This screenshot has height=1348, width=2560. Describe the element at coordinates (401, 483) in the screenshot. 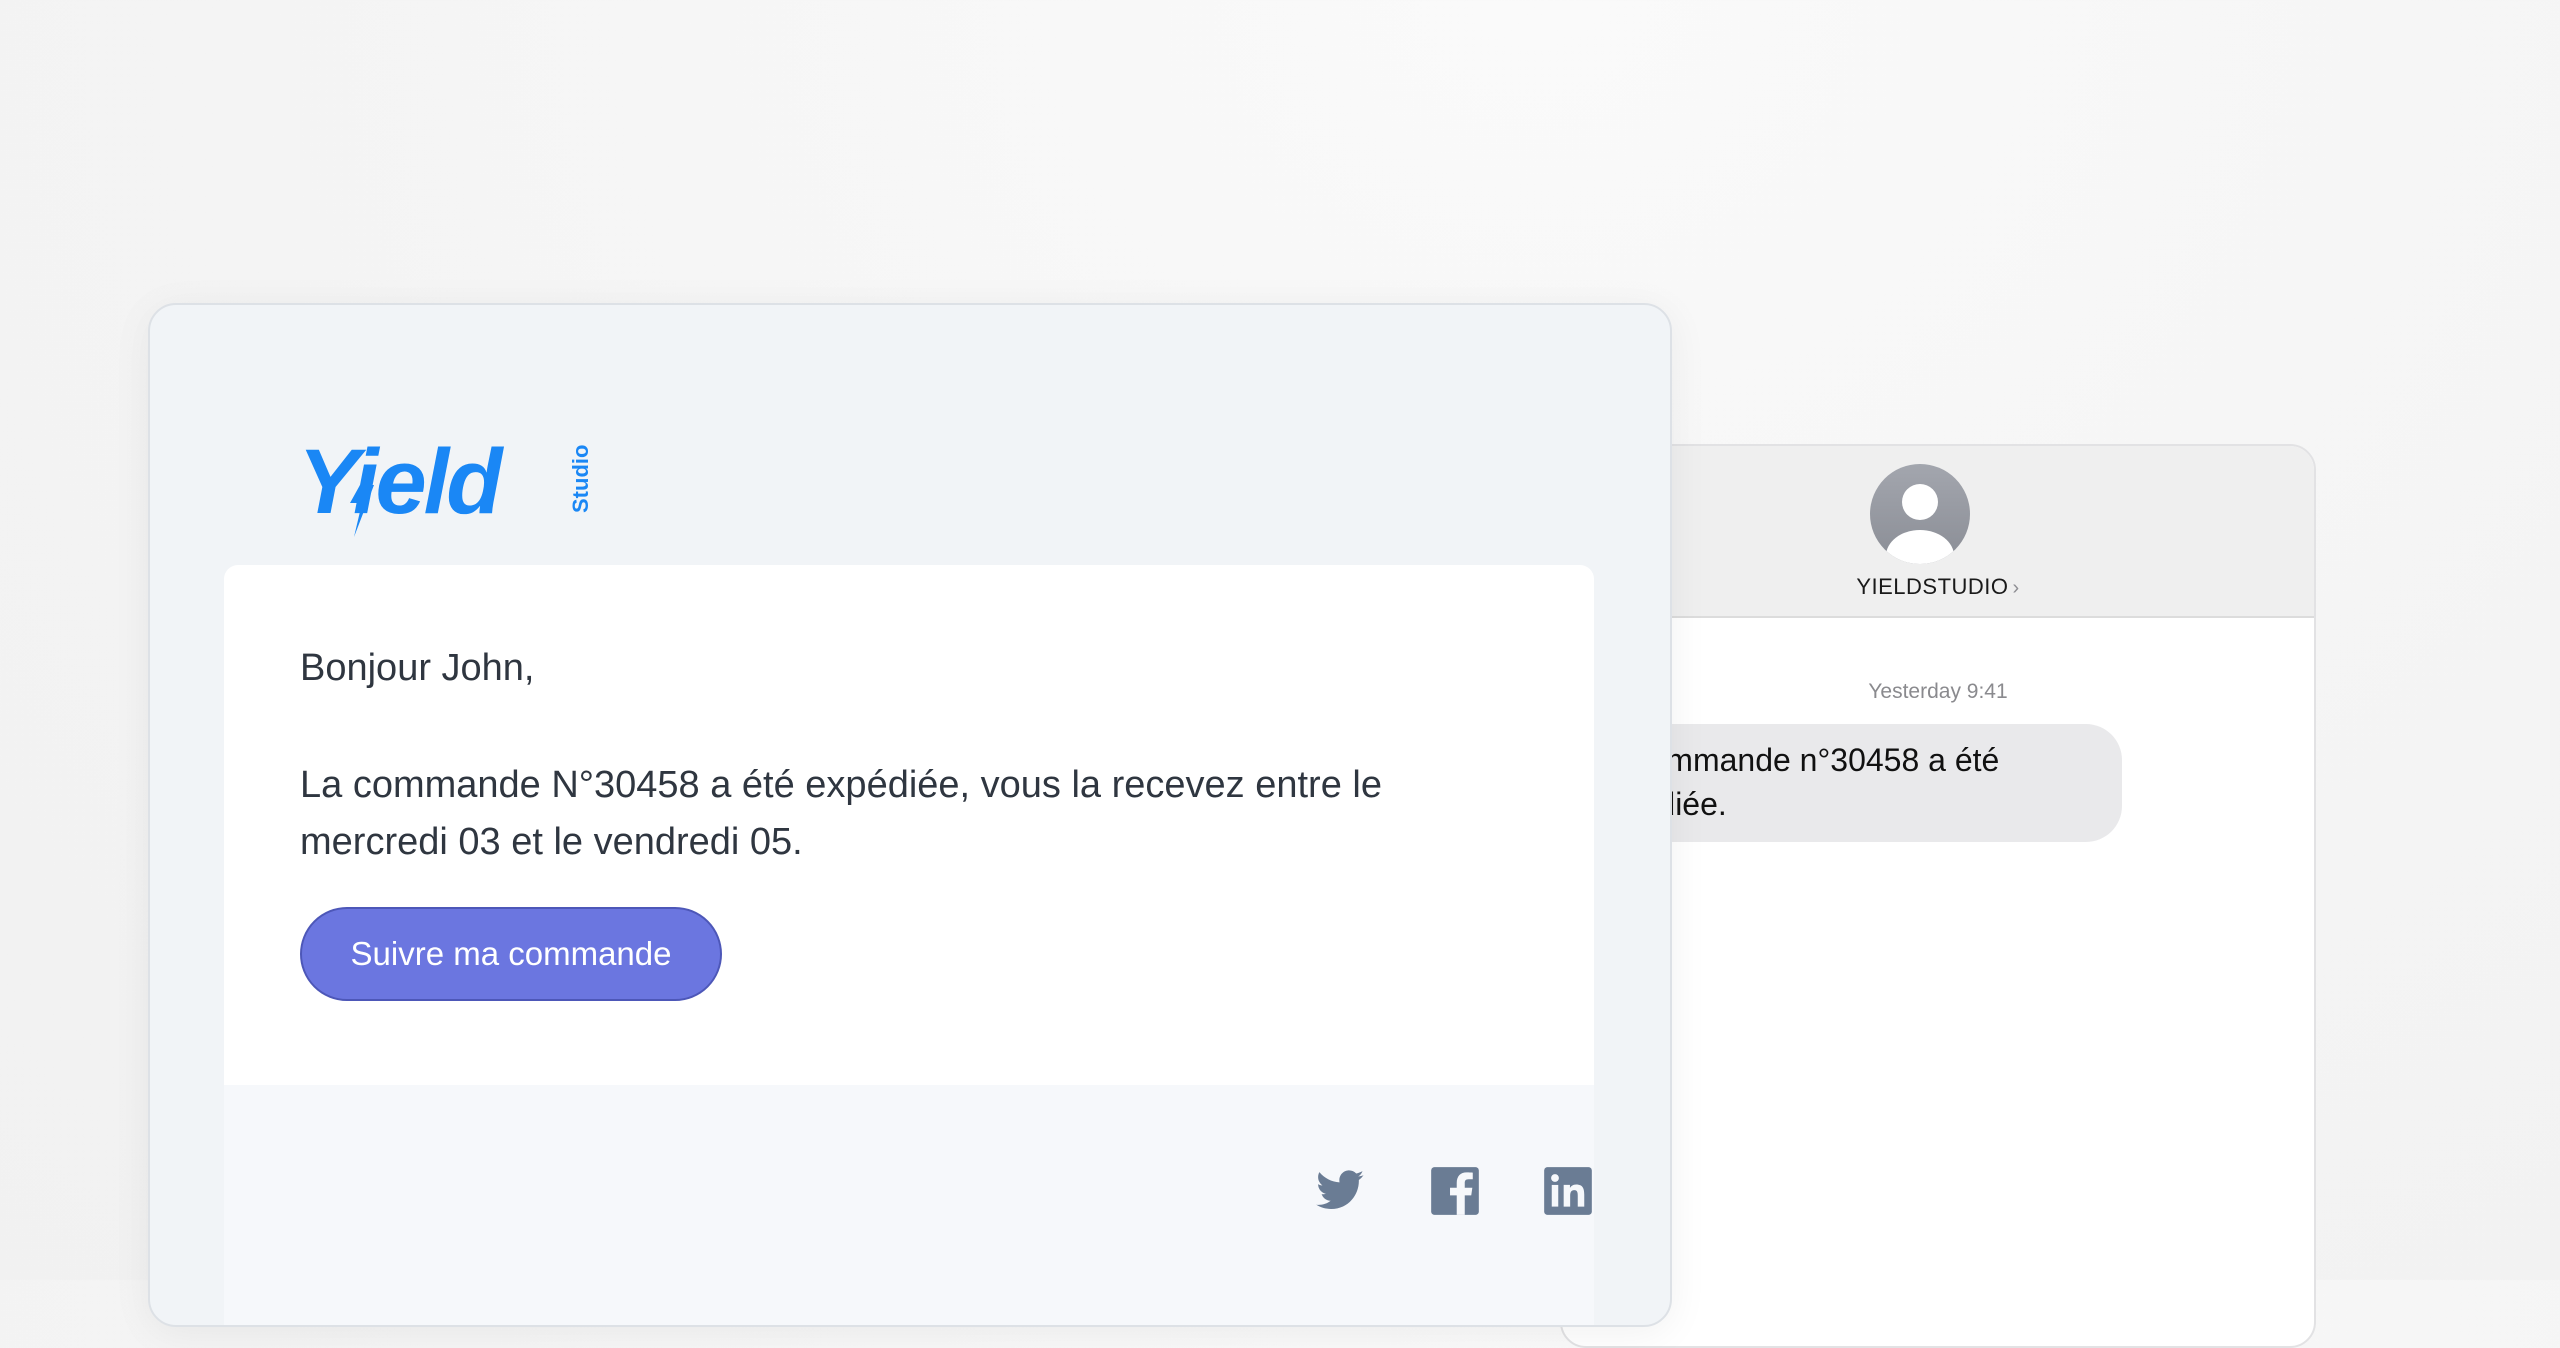

I see `logo-word: Yield` at that location.